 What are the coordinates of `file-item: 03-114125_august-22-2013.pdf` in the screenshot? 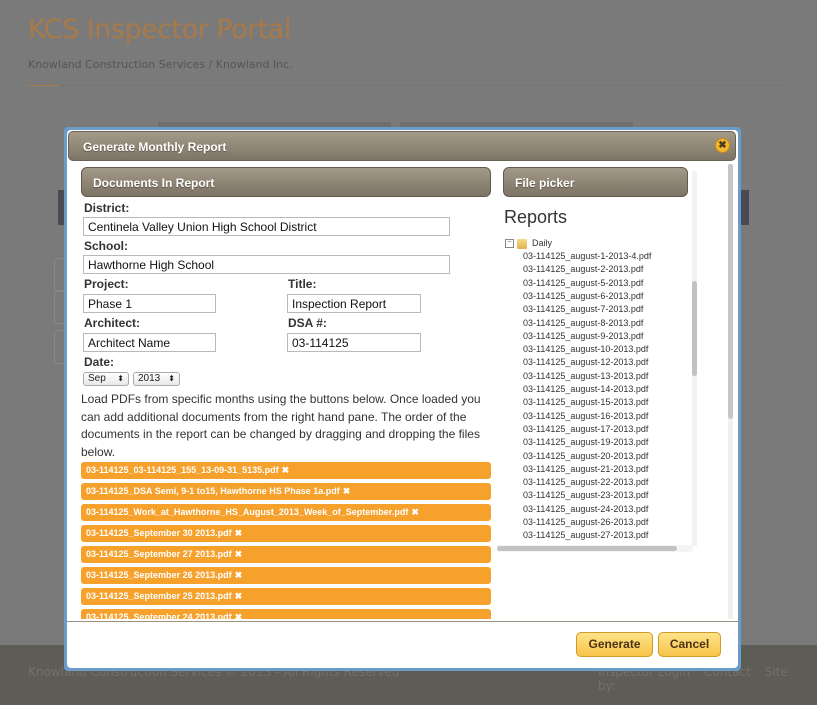 It's located at (585, 482).